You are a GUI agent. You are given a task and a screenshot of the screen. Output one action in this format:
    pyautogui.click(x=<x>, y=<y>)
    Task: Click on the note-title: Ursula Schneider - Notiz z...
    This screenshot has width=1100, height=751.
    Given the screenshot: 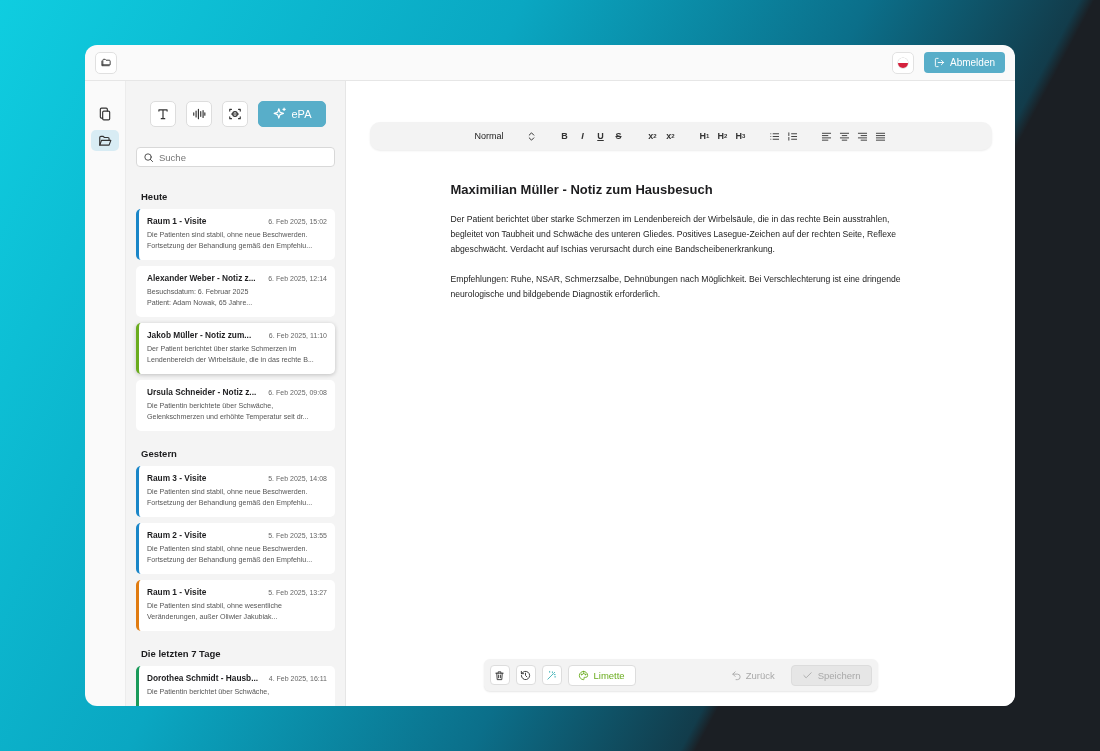 What is the action you would take?
    pyautogui.click(x=202, y=392)
    